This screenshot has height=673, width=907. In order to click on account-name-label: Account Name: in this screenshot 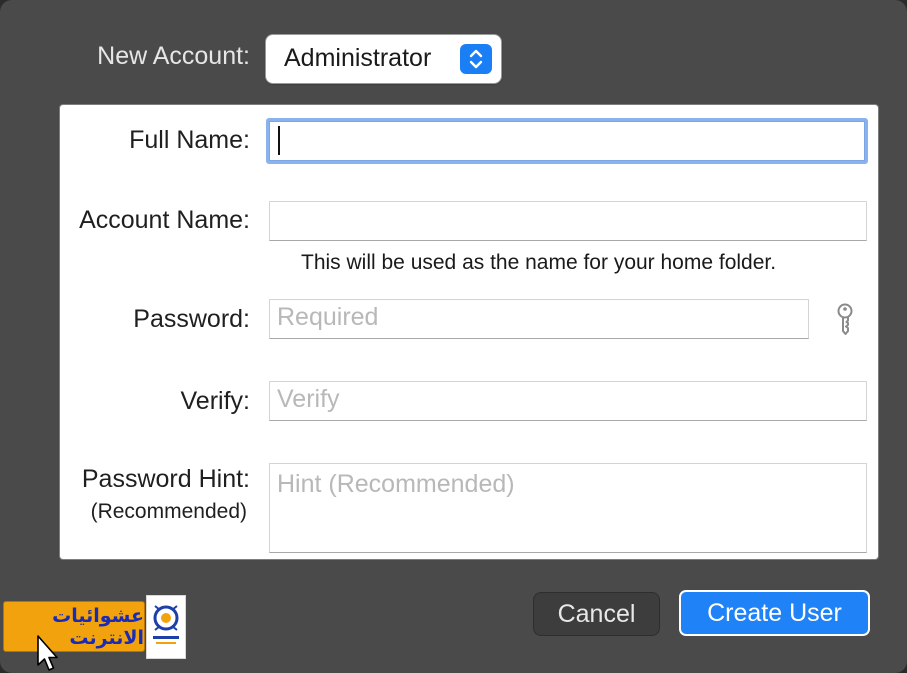, I will do `click(164, 220)`.